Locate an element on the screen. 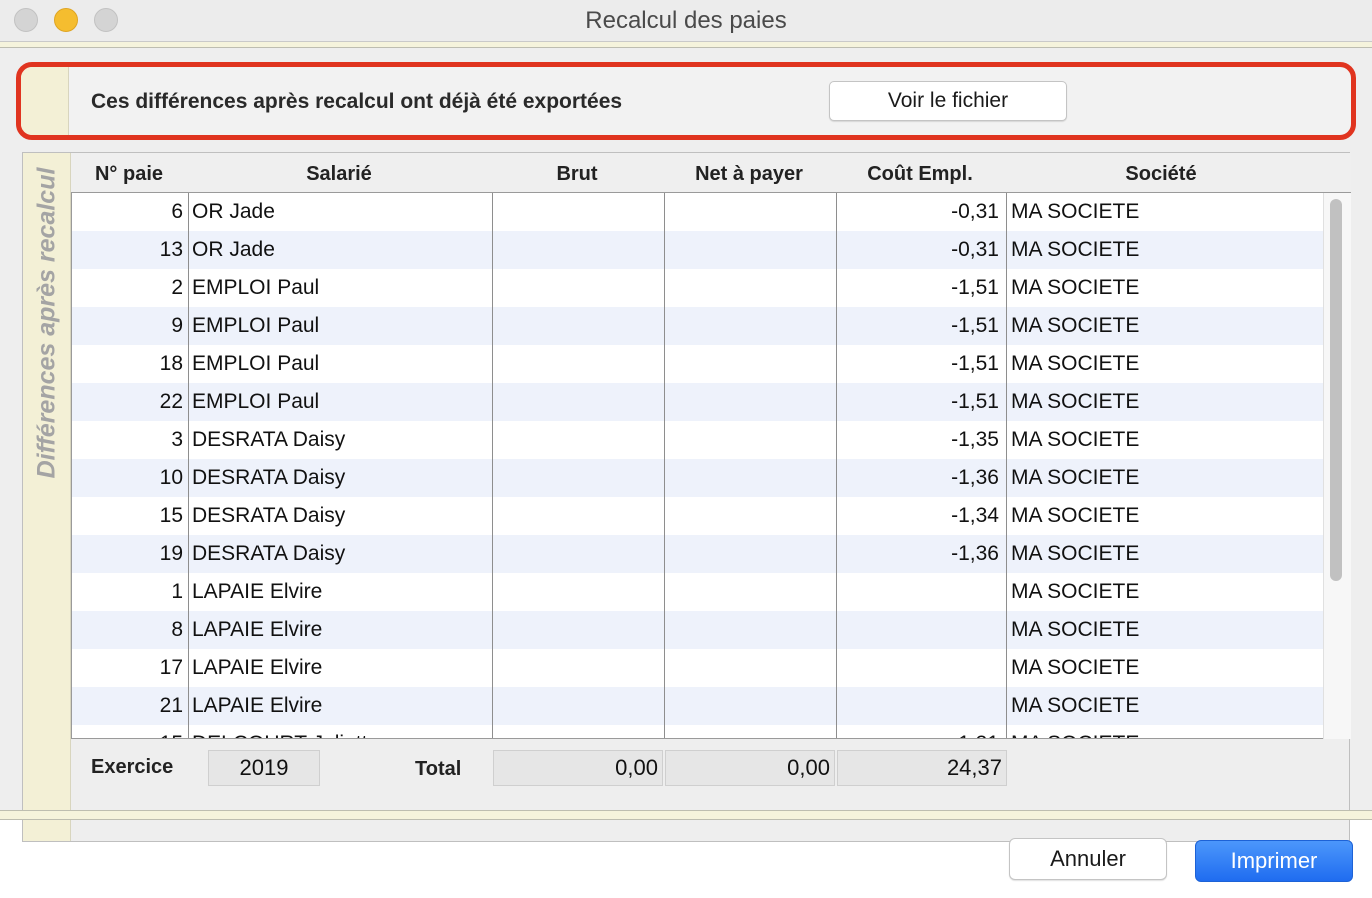 This screenshot has height=898, width=1372. table-row: 13 OR Jade -0,31 MA SOCIETE is located at coordinates (697, 250).